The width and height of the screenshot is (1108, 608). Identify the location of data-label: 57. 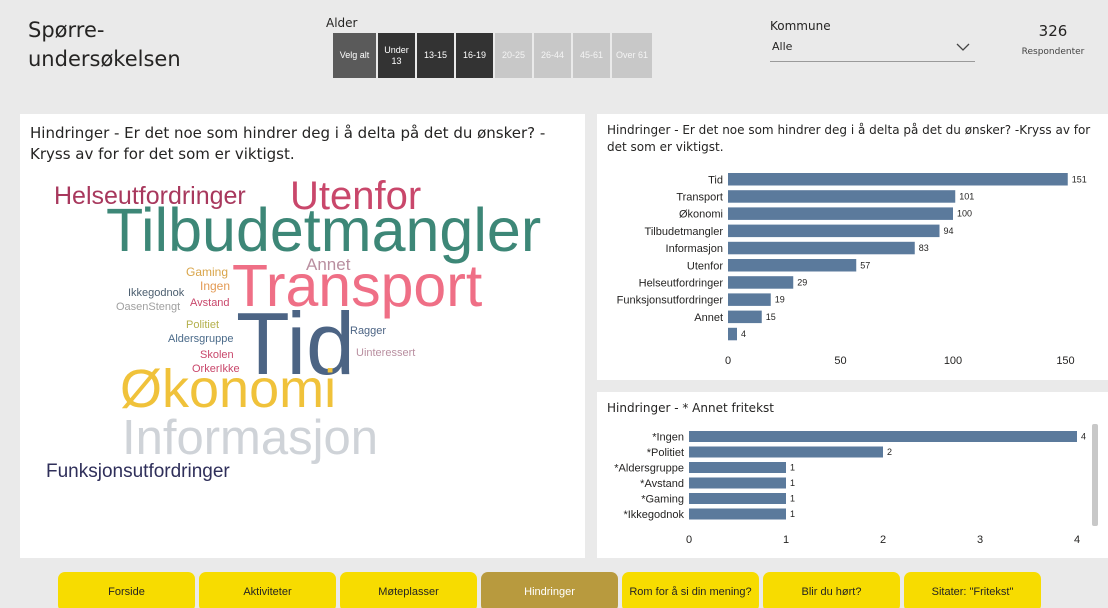
(865, 265).